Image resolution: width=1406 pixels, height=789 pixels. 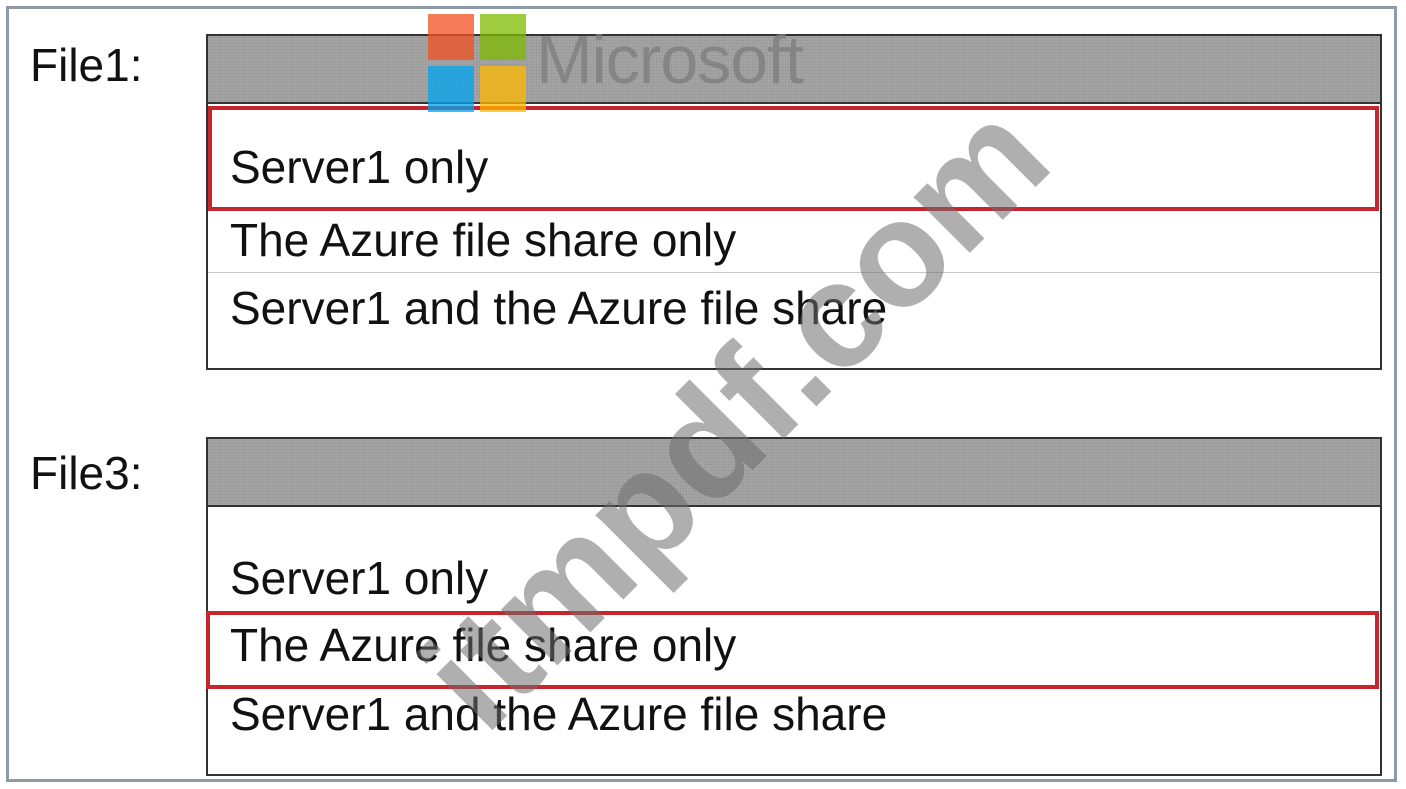 I want to click on file3-option-azure-file-share-only: The Azure file share only, so click(x=483, y=645).